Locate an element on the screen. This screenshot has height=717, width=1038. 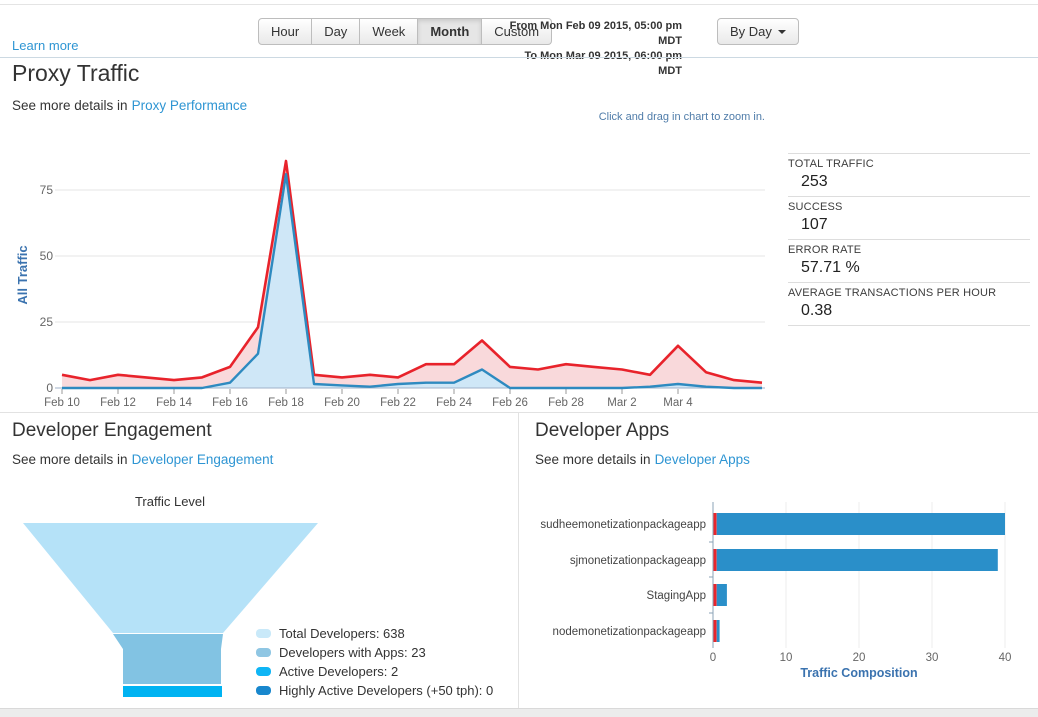
proxy-traffic-subtitle: See more details in Proxy Performance is located at coordinates (129, 105).